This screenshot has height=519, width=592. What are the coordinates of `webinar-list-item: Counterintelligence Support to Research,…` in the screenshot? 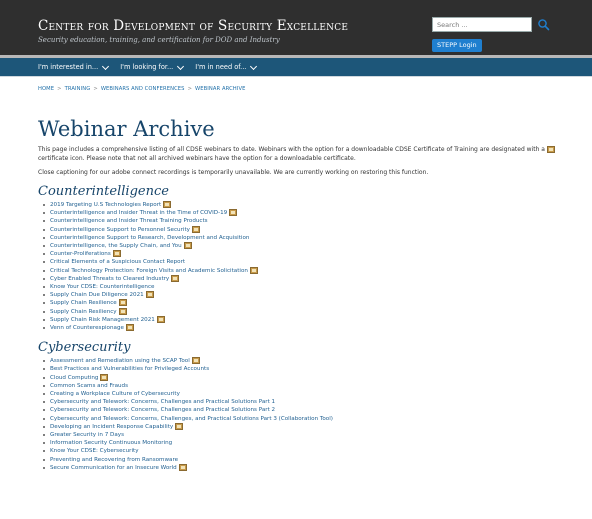 It's located at (313, 238).